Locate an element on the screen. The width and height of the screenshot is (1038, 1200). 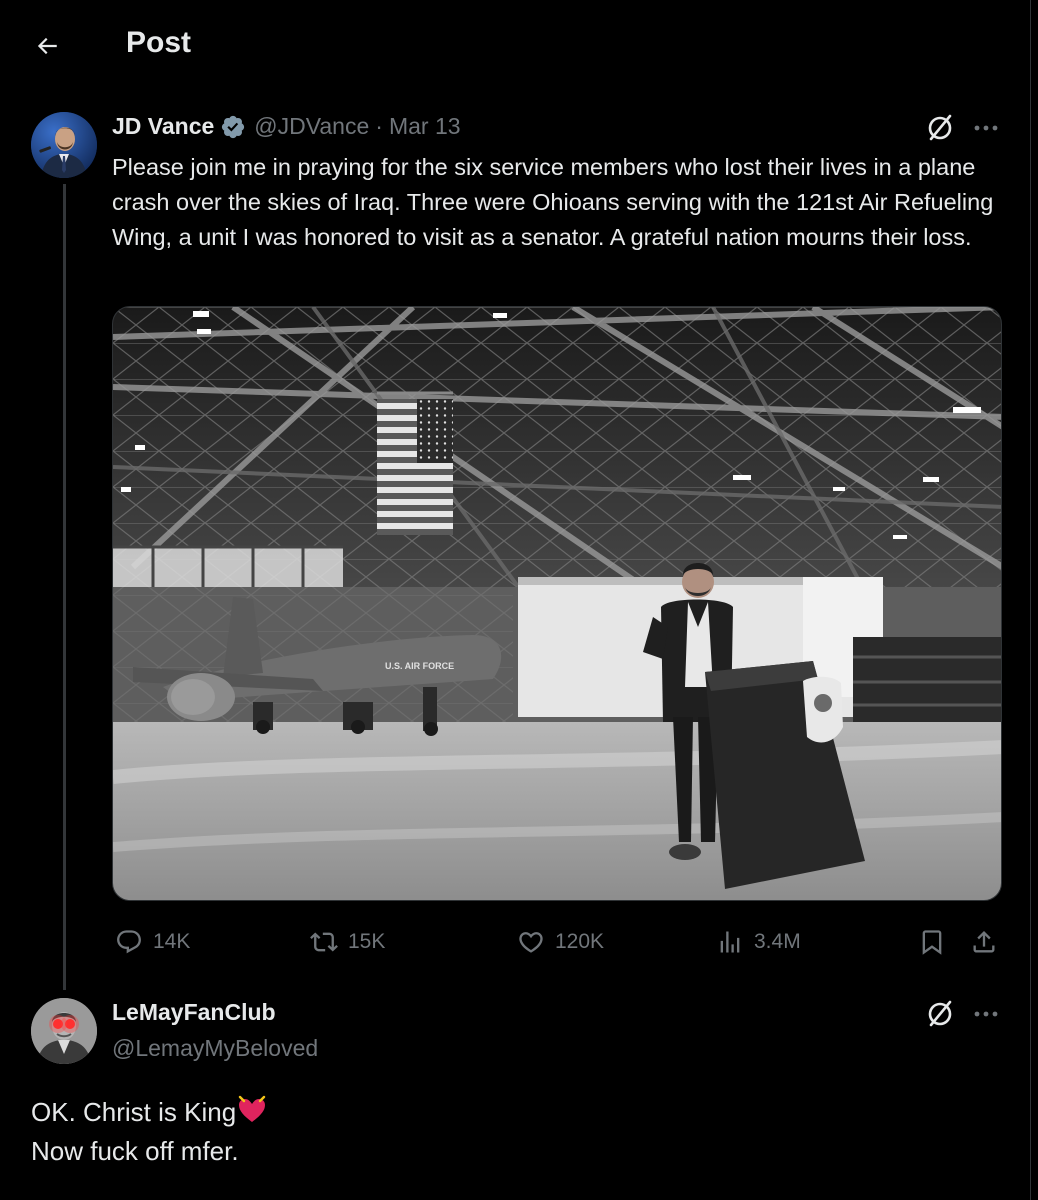
like-button: 120K is located at coordinates (560, 942).